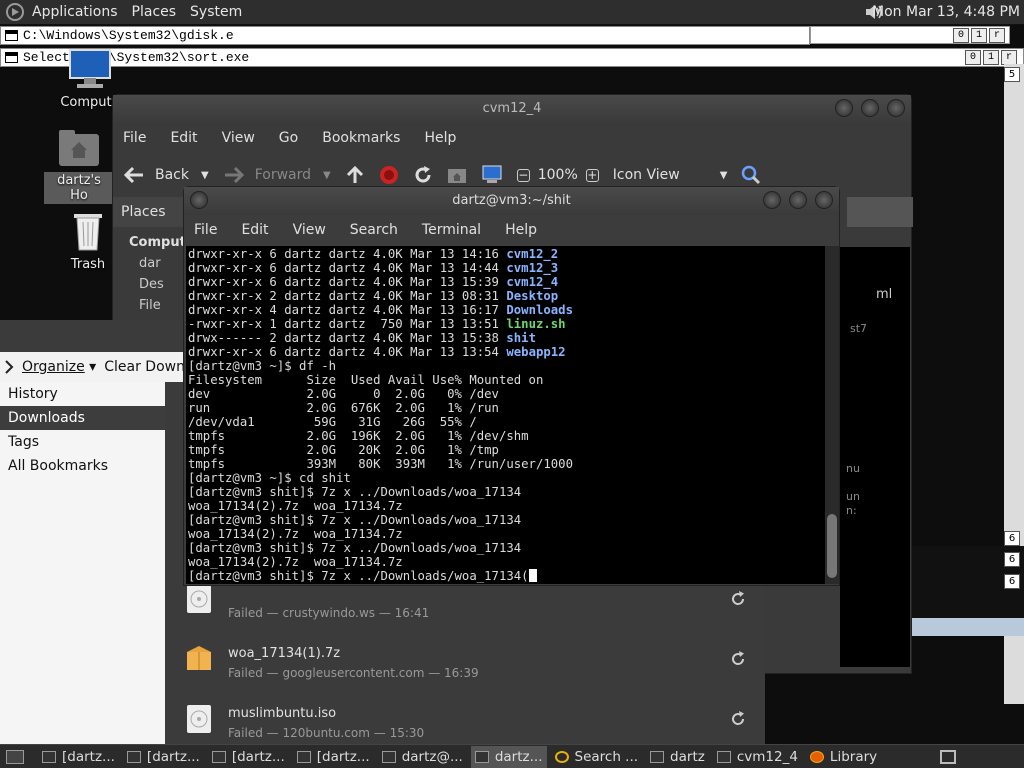 Image resolution: width=1024 pixels, height=768 pixels. What do you see at coordinates (9, 367) in the screenshot?
I see `chevron-right-icon` at bounding box center [9, 367].